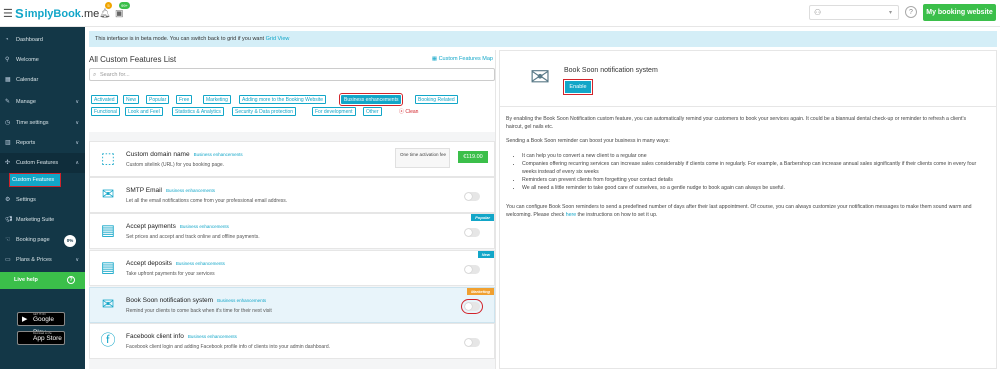 The width and height of the screenshot is (1000, 369). I want to click on help-icon: ?, so click(911, 12).